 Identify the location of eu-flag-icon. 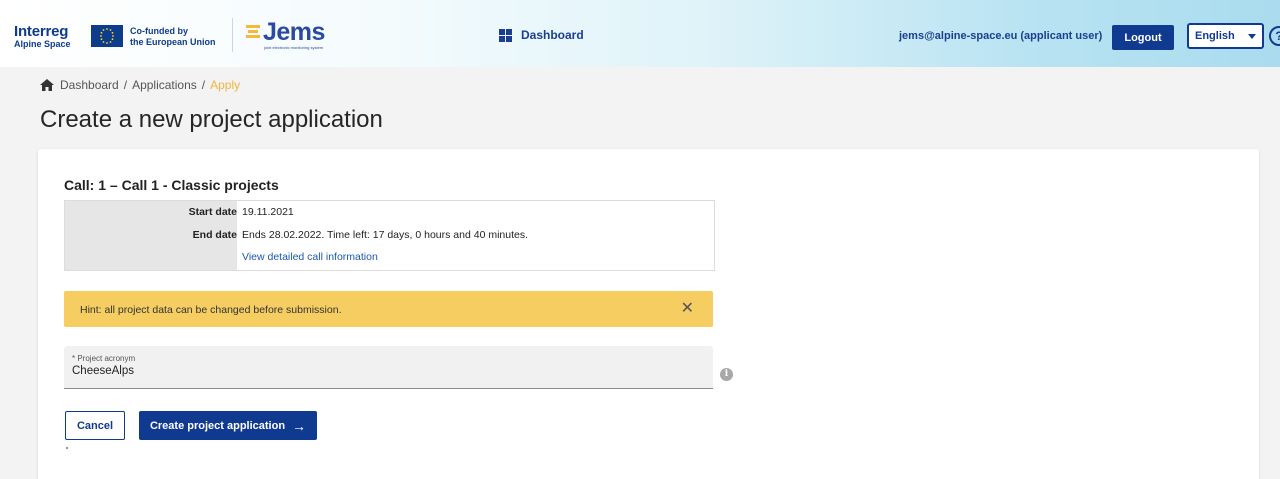
(107, 36).